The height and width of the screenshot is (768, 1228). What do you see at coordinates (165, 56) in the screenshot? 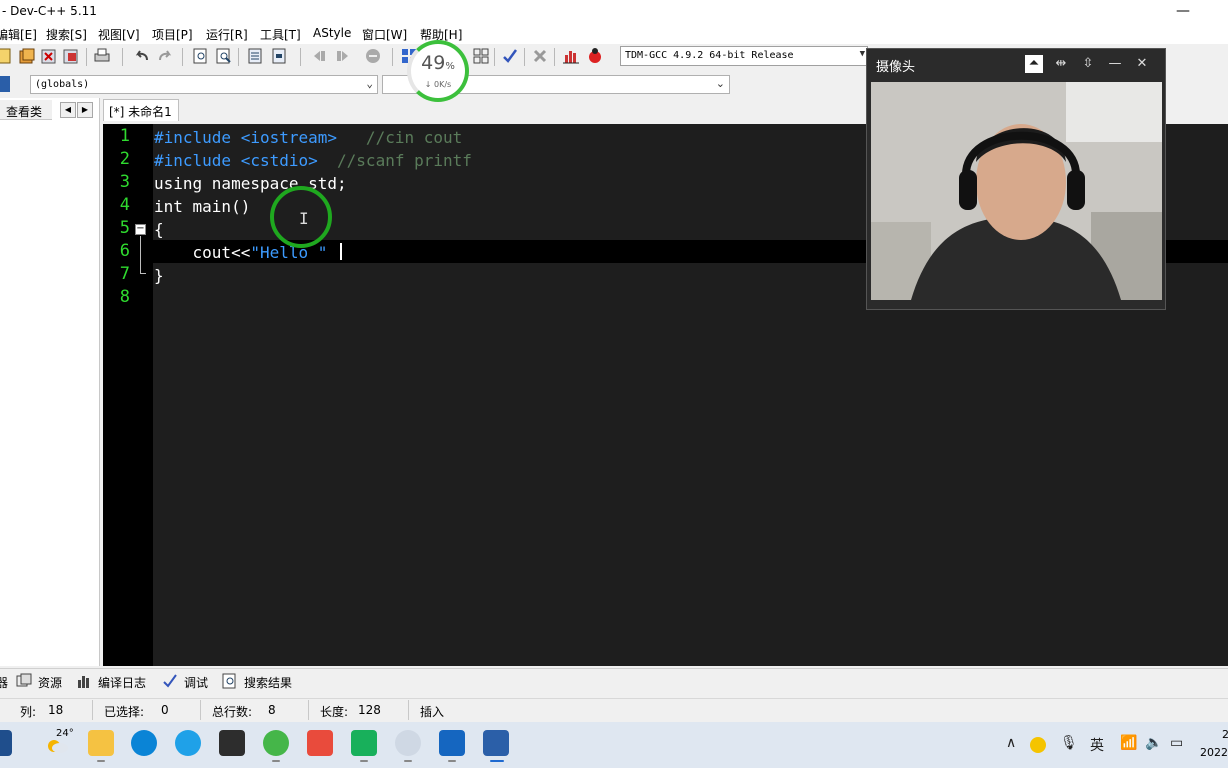
I see `redo-icon` at bounding box center [165, 56].